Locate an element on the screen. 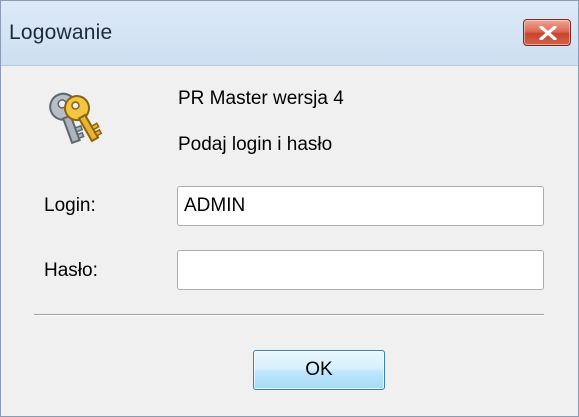  app-name: PR Master wersja 4 is located at coordinates (261, 98).